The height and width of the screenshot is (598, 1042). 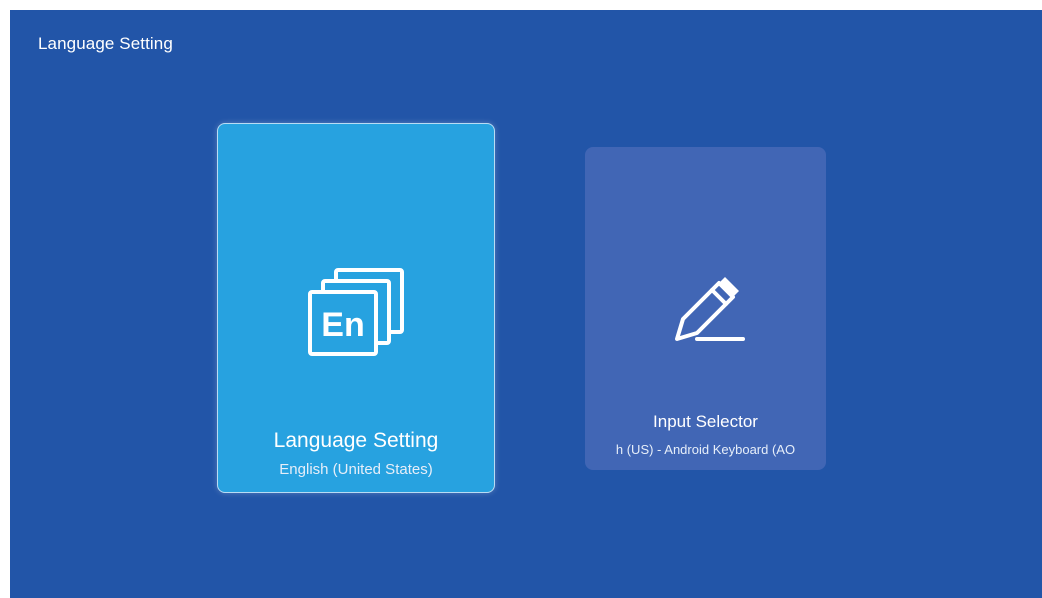 I want to click on en-icon-label: En, so click(x=342, y=325).